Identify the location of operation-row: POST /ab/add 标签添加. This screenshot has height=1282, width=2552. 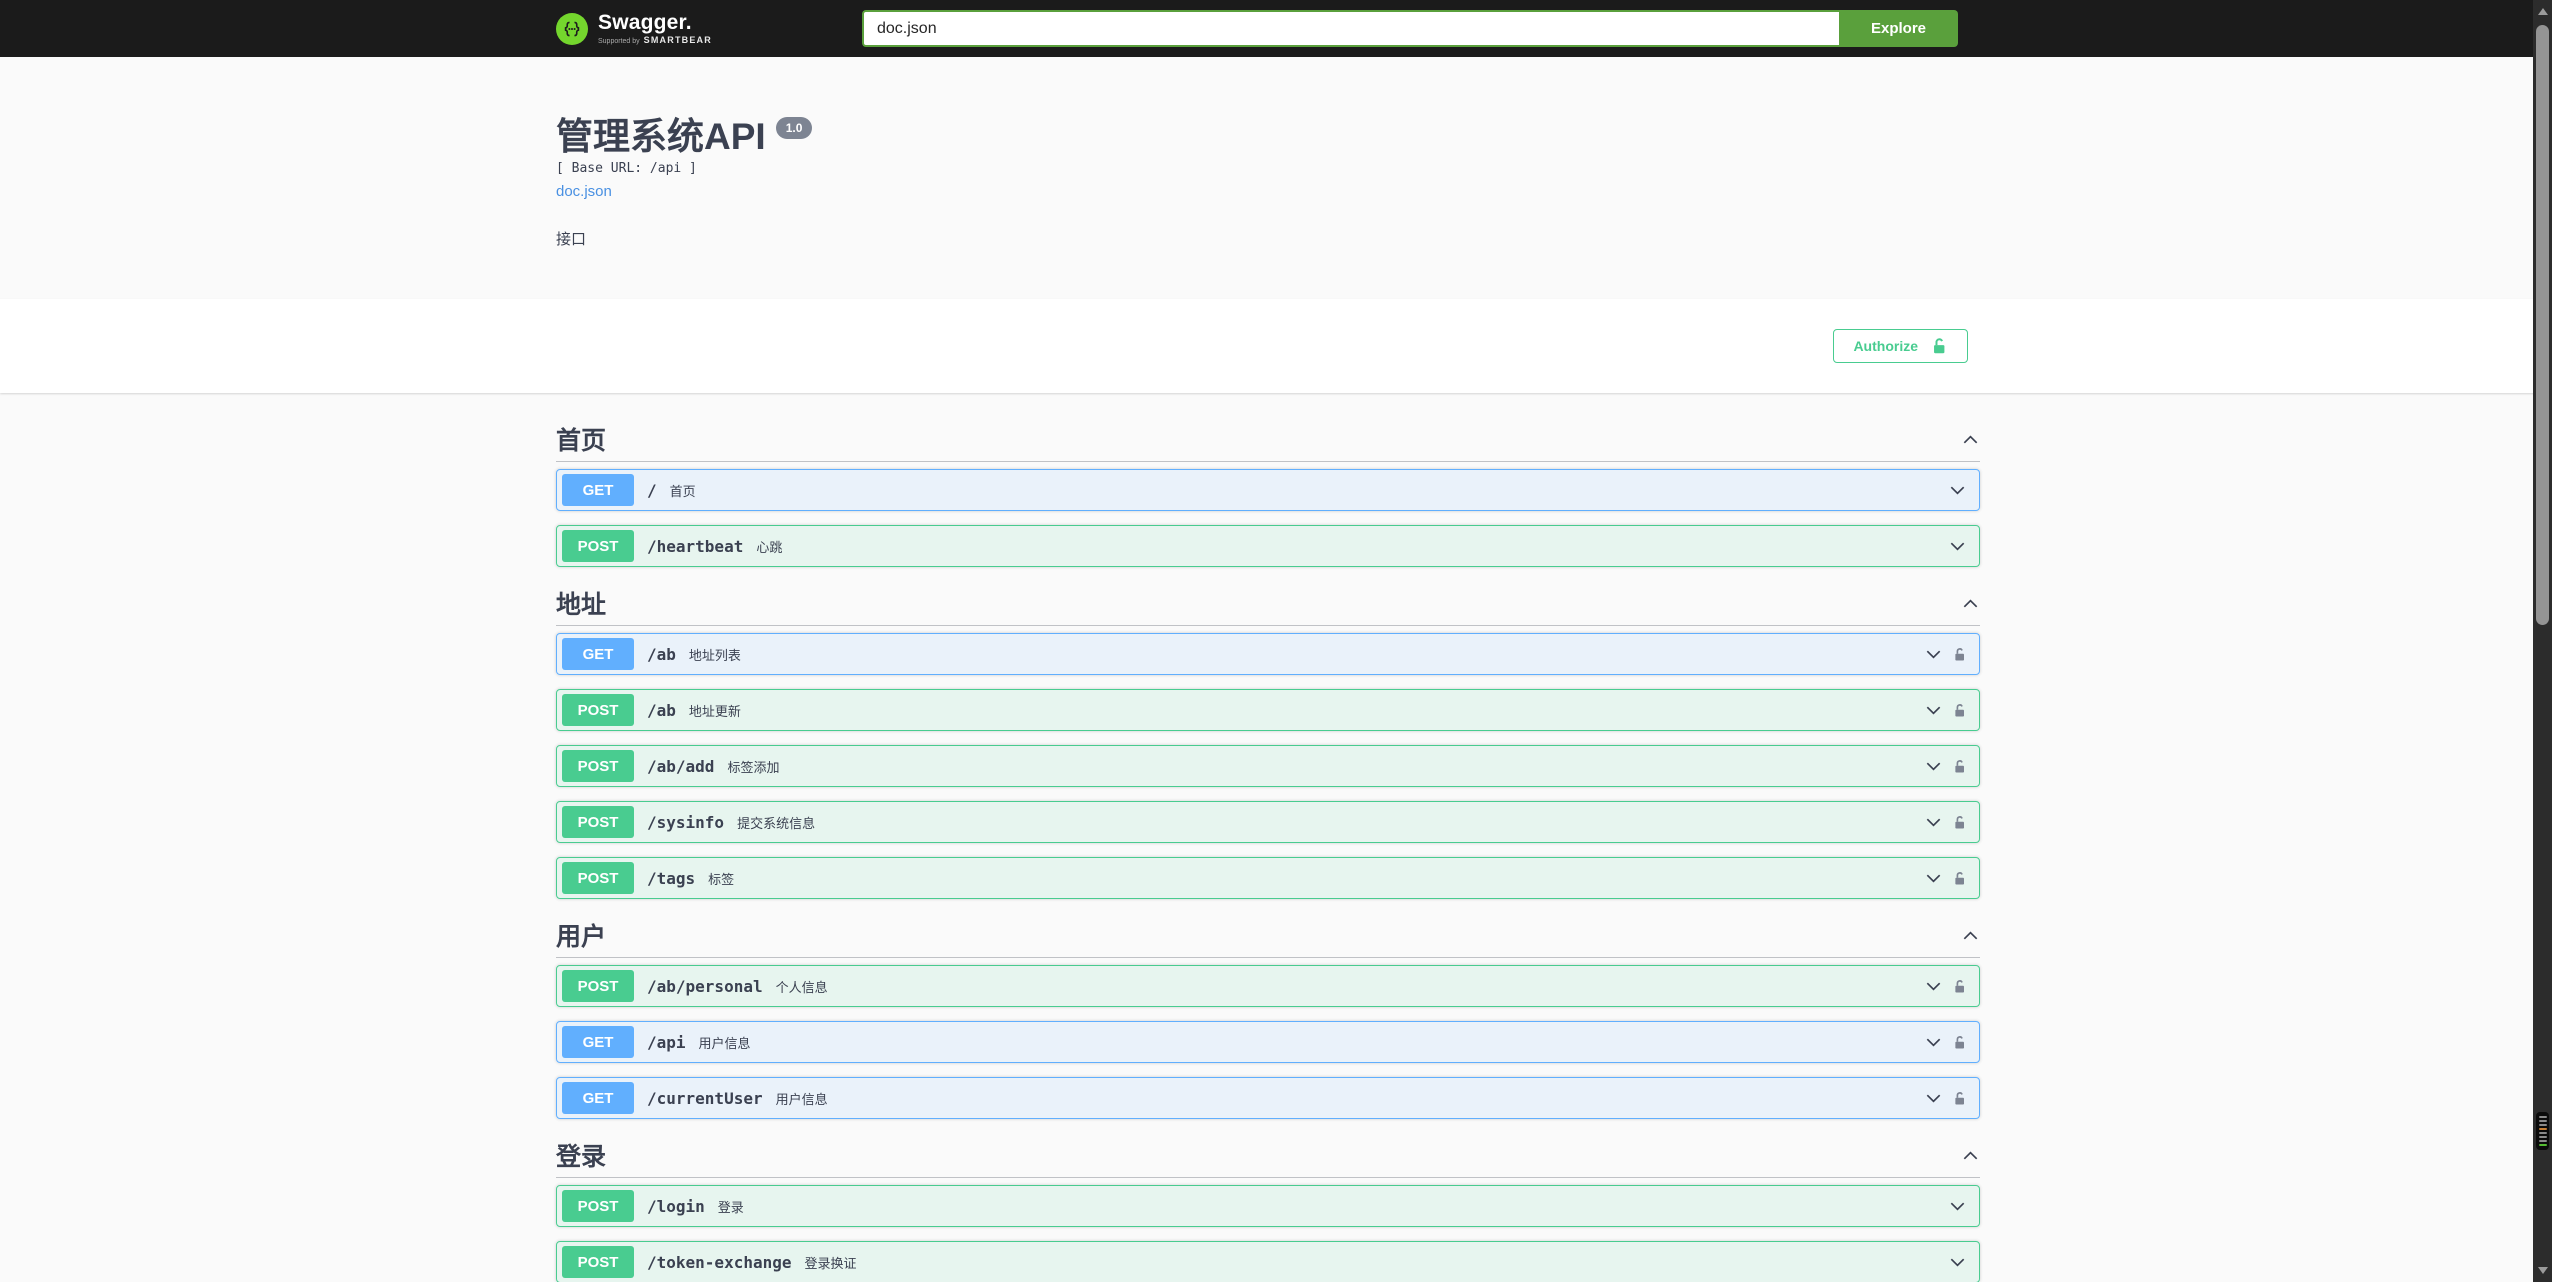
(1268, 766).